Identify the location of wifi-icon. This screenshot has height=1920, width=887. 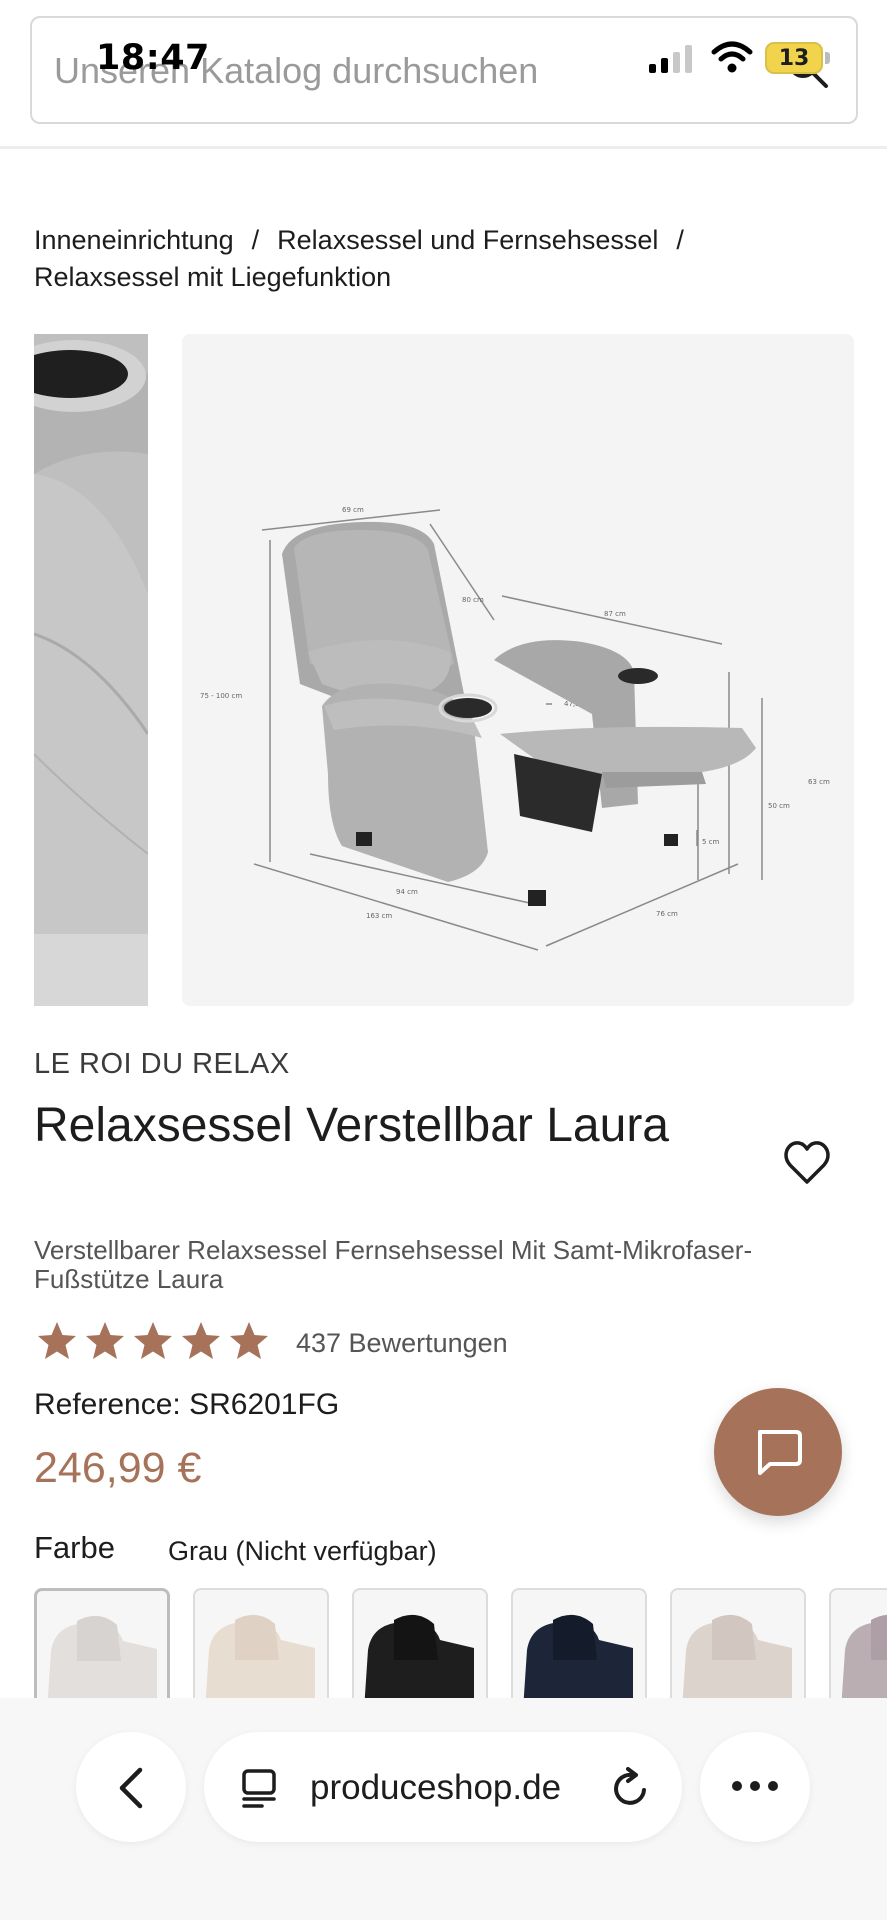
(732, 57).